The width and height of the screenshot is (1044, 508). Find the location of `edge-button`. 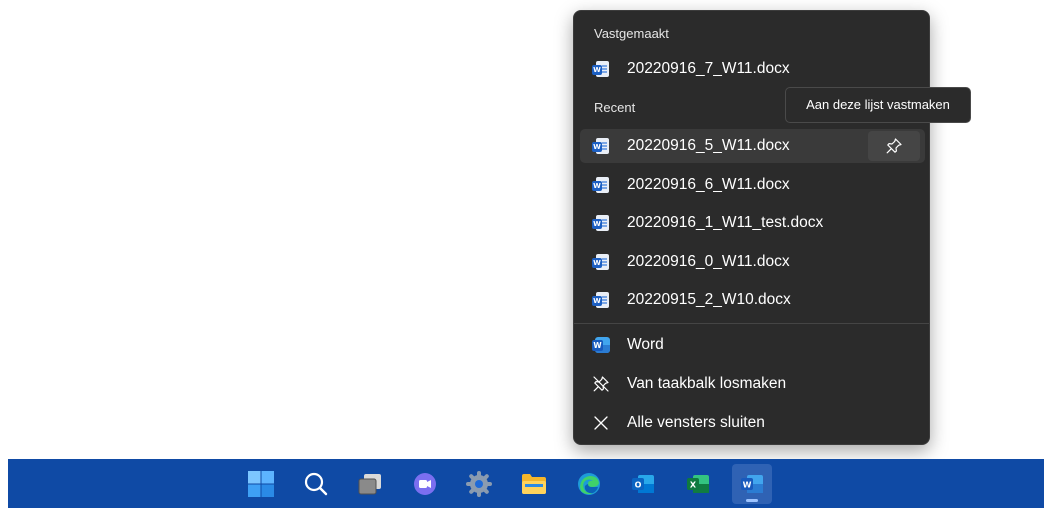

edge-button is located at coordinates (589, 484).